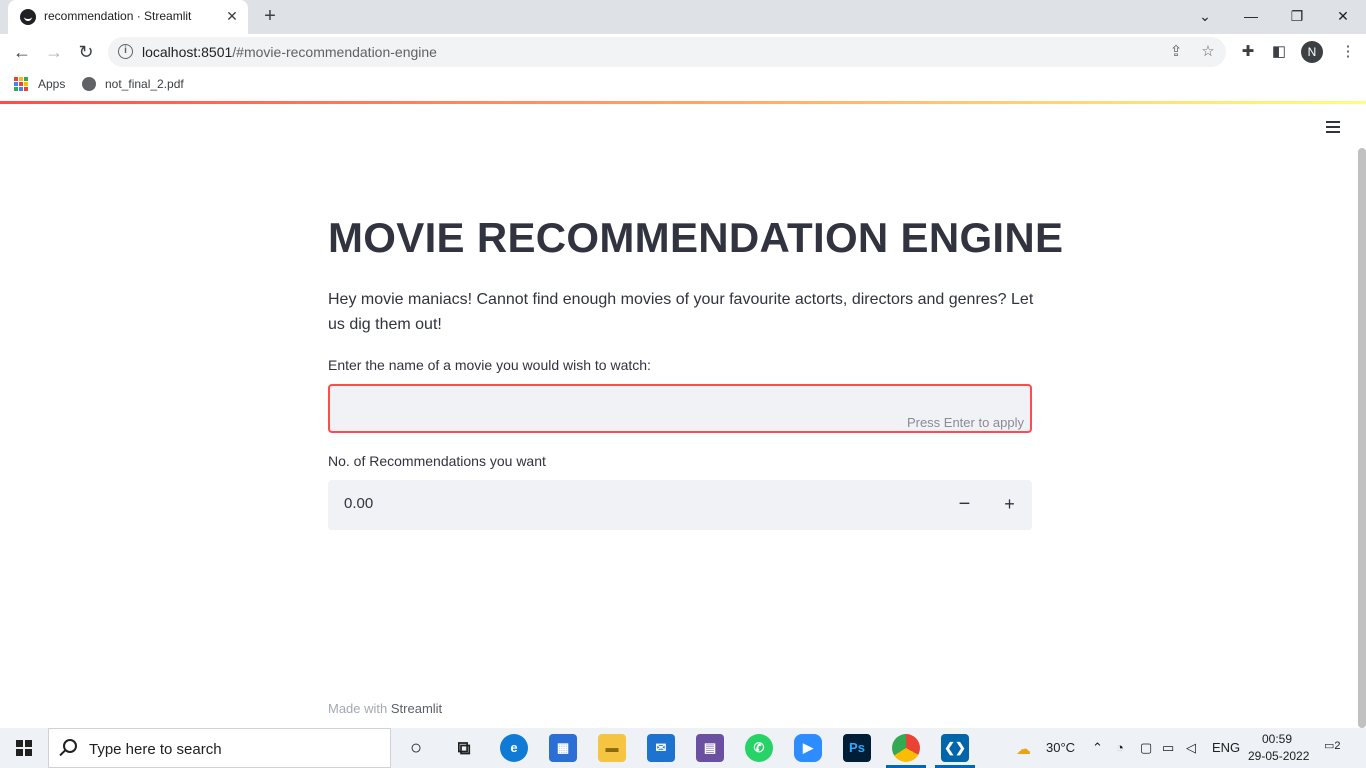 The width and height of the screenshot is (1366, 768). What do you see at coordinates (1297, 16) in the screenshot?
I see `restore-button: ❐` at bounding box center [1297, 16].